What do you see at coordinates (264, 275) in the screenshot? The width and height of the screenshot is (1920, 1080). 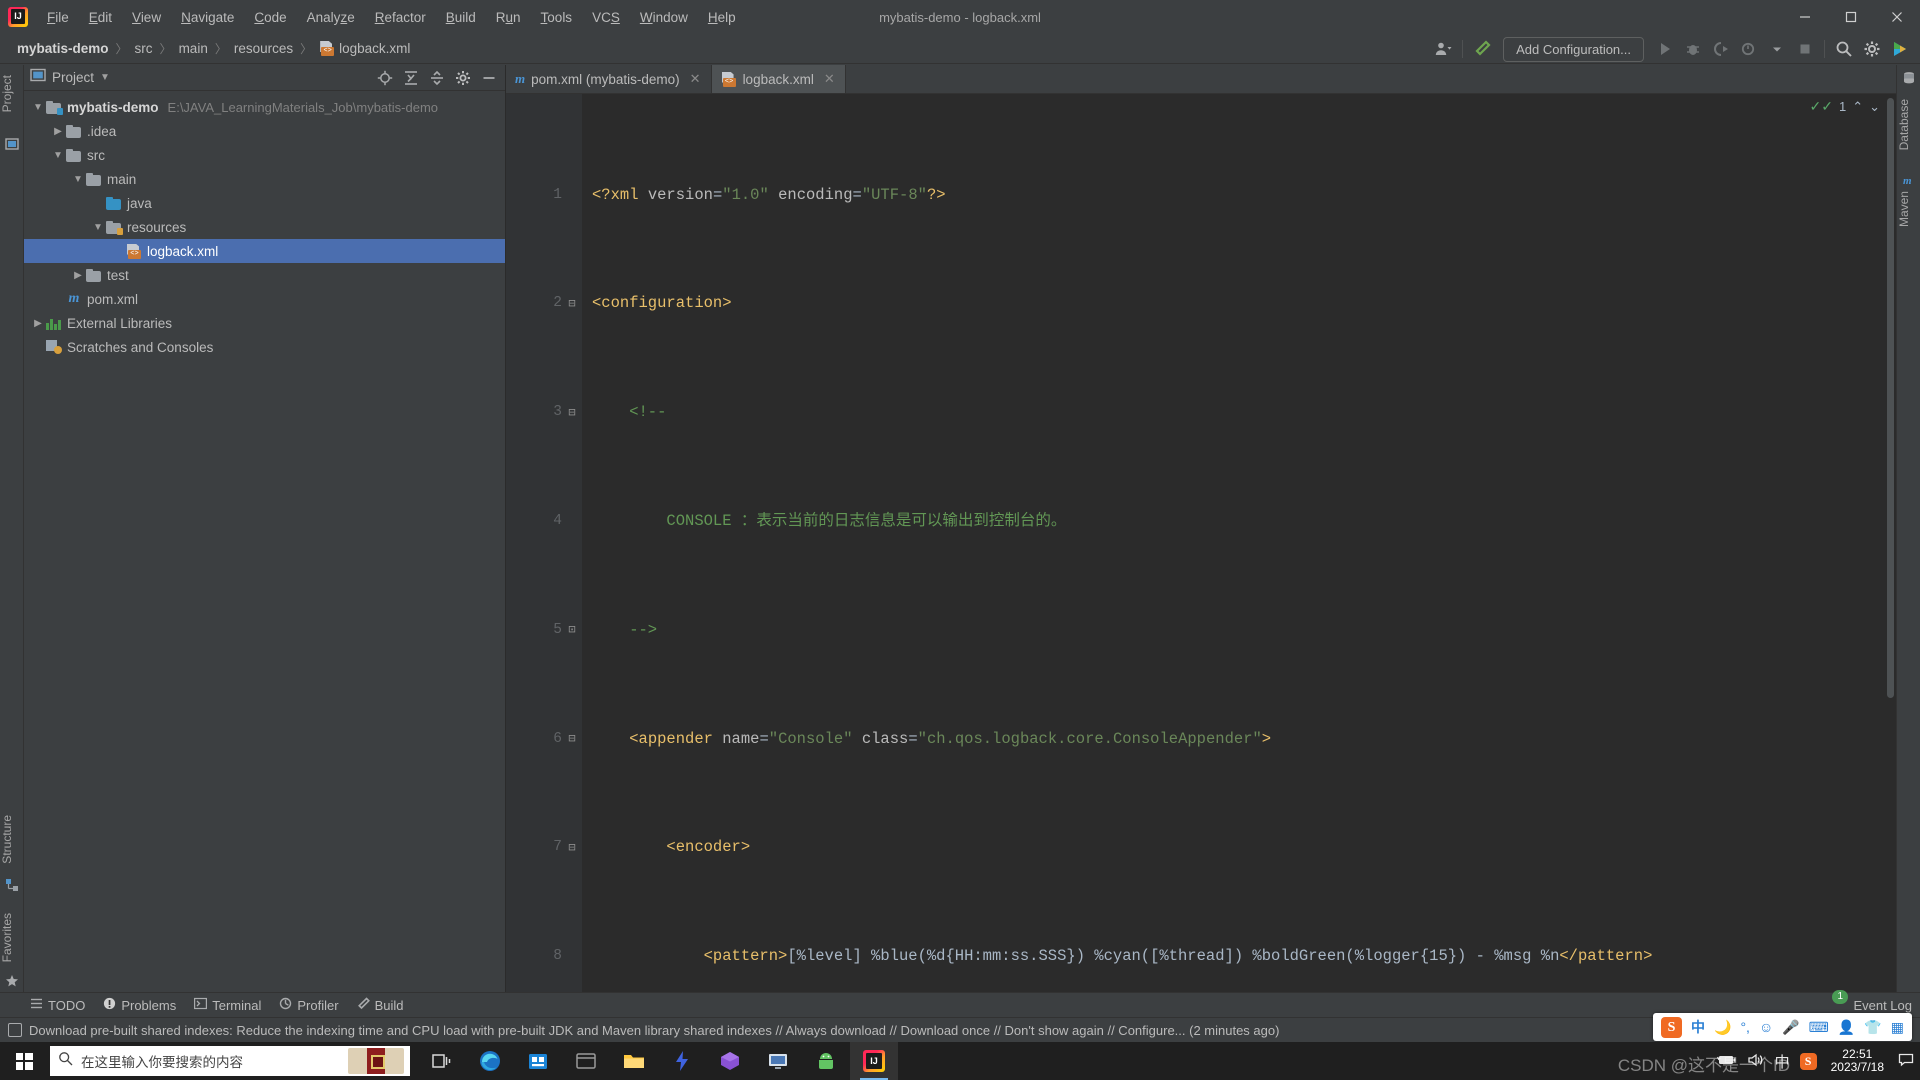 I see `tree-item-test: ▶ test` at bounding box center [264, 275].